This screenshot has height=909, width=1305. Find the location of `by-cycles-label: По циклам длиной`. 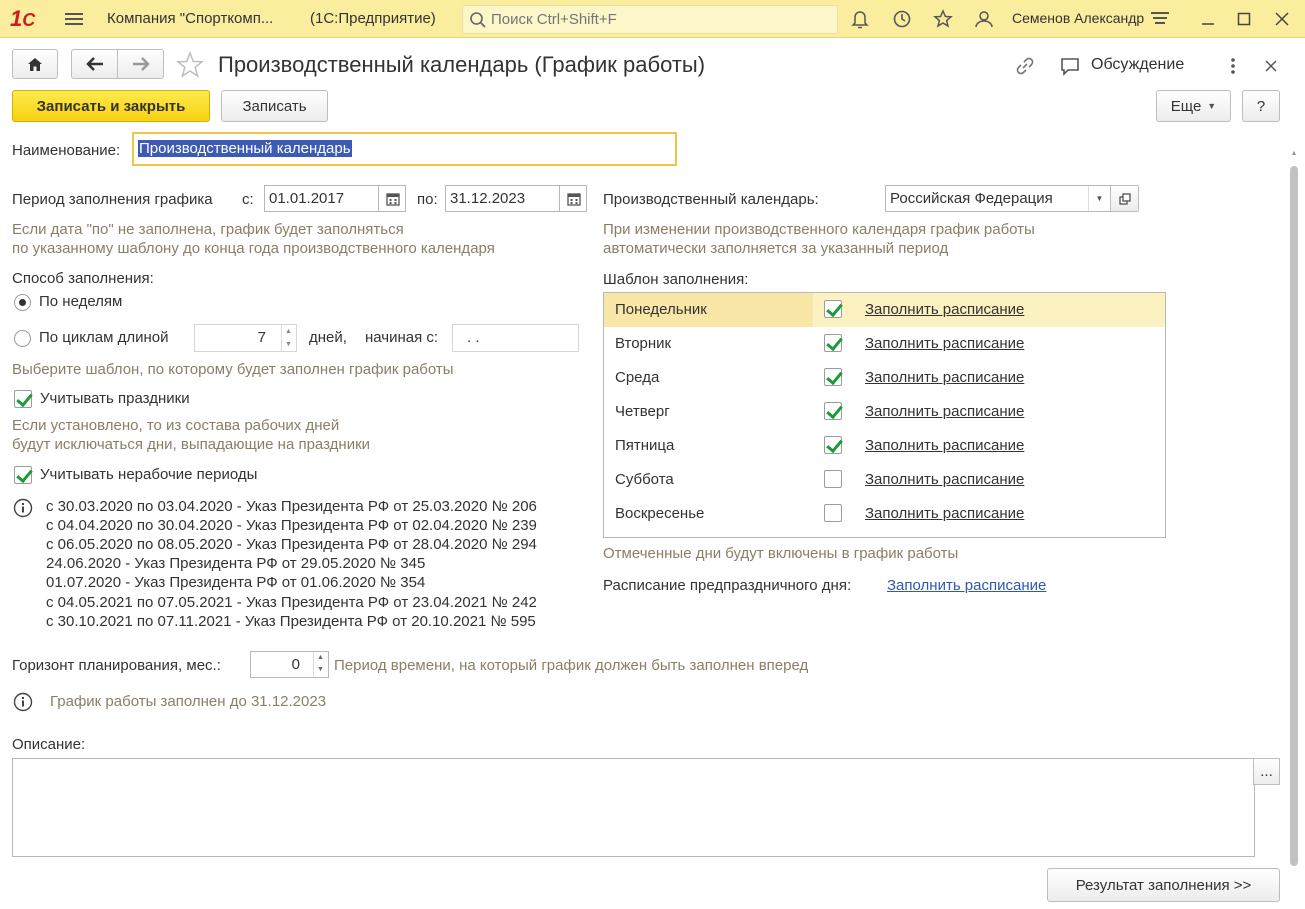

by-cycles-label: По циклам длиной is located at coordinates (103, 337).